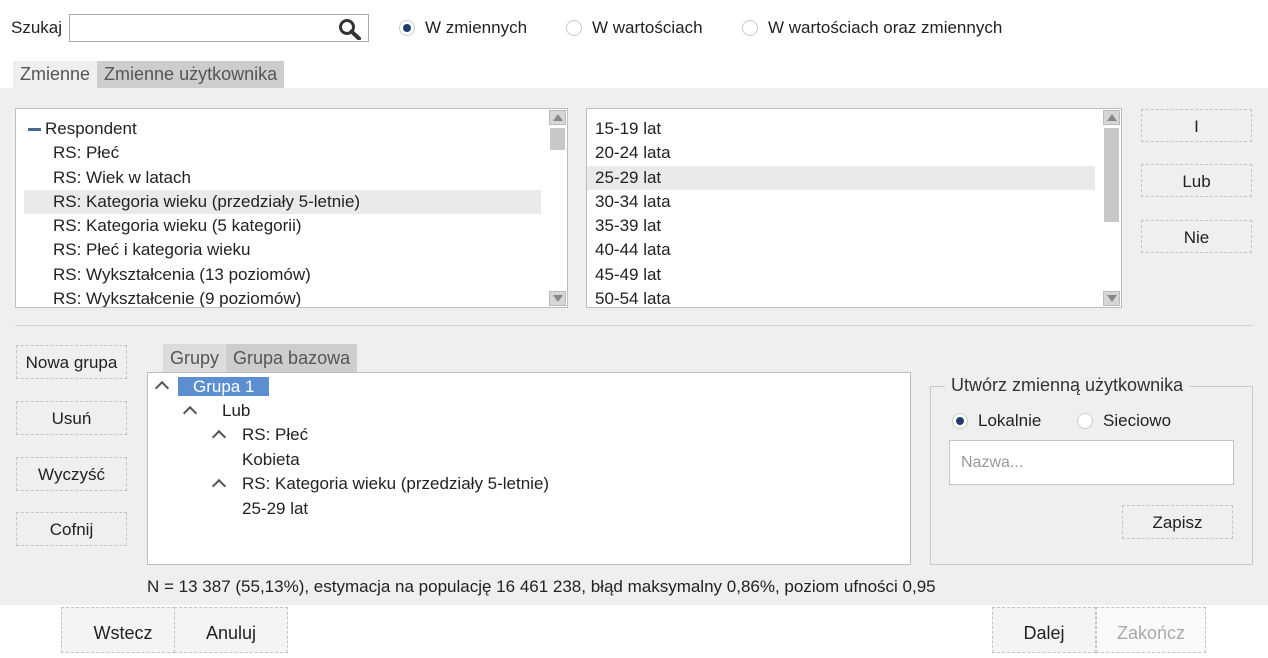 This screenshot has width=1268, height=658. What do you see at coordinates (350, 29) in the screenshot?
I see `search-icon` at bounding box center [350, 29].